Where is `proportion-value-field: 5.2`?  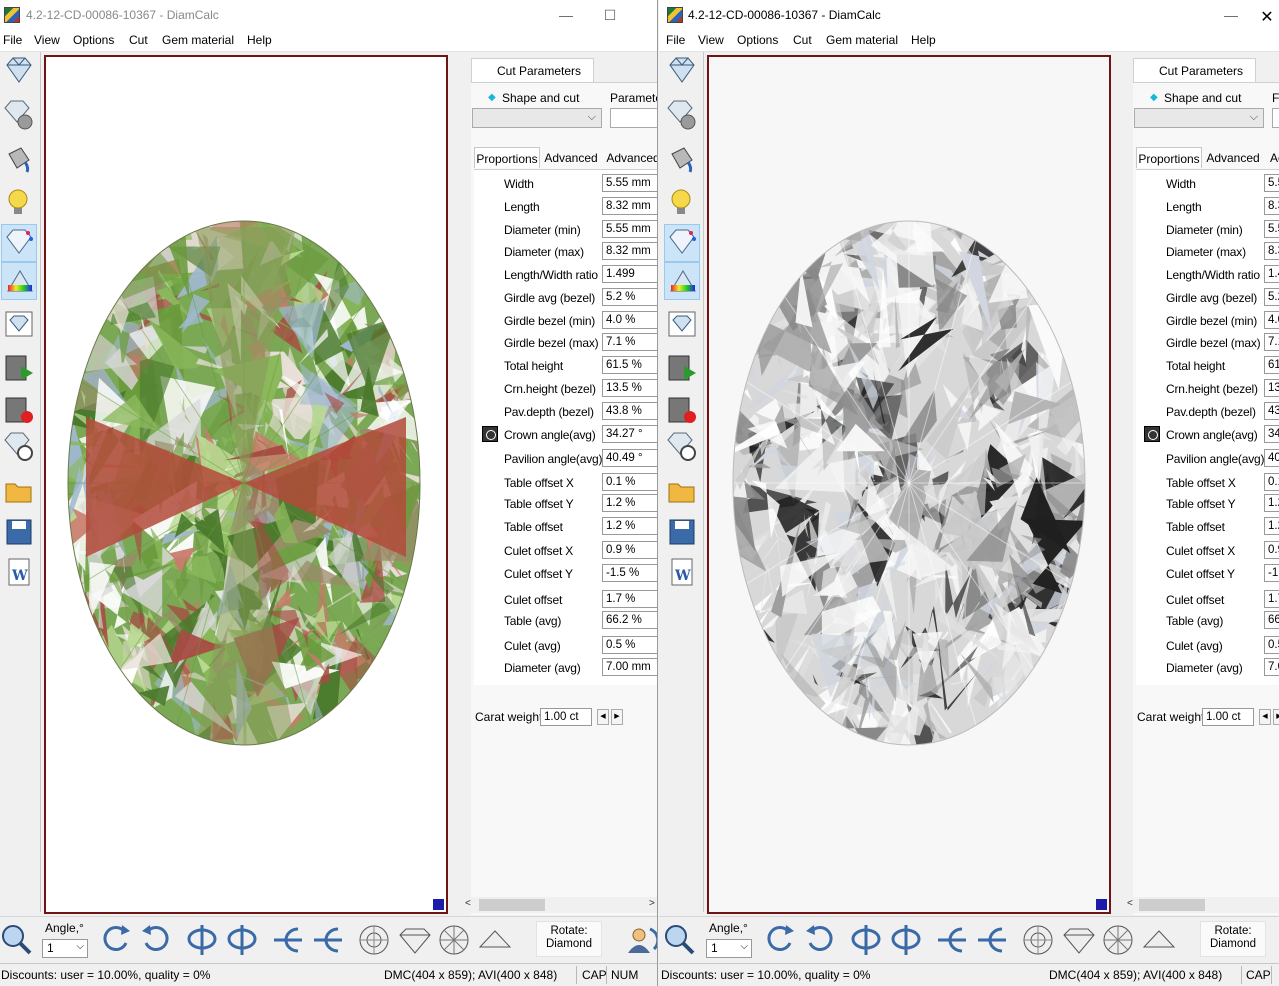
proportion-value-field: 5.2 is located at coordinates (1271, 297).